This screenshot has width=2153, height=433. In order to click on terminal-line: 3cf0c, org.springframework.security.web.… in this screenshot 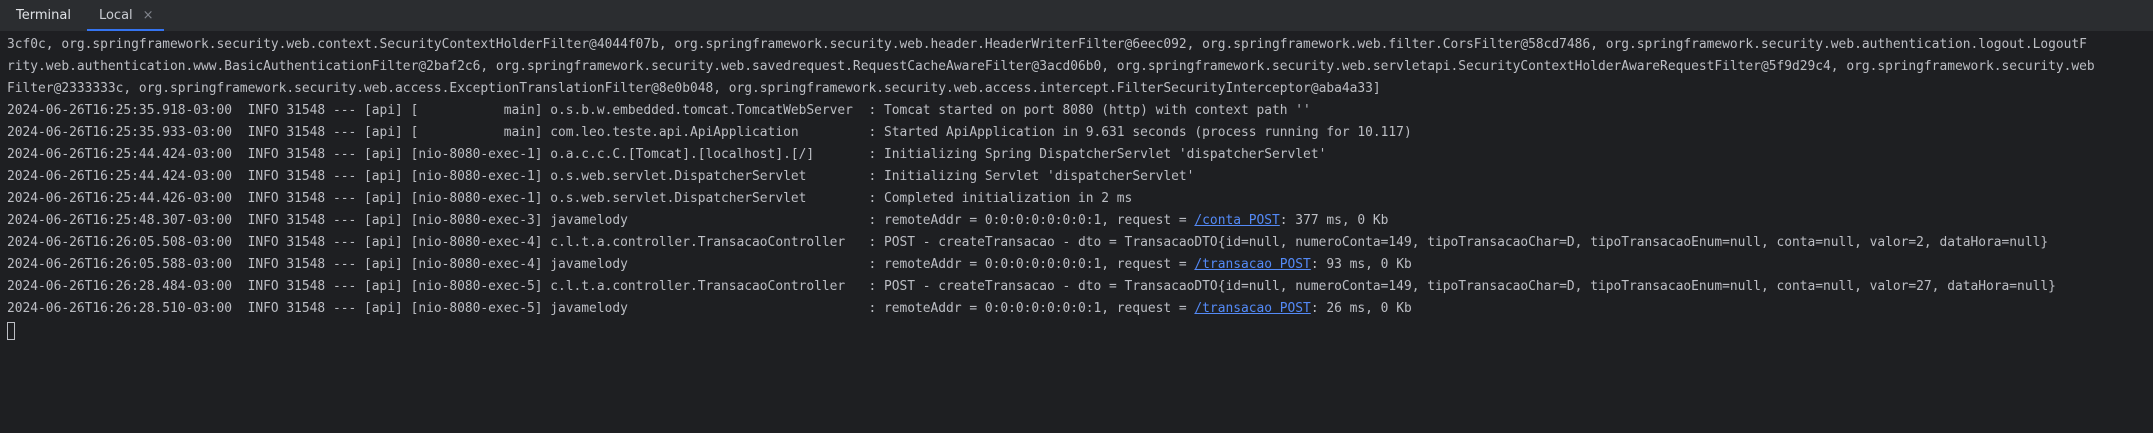, I will do `click(1047, 44)`.